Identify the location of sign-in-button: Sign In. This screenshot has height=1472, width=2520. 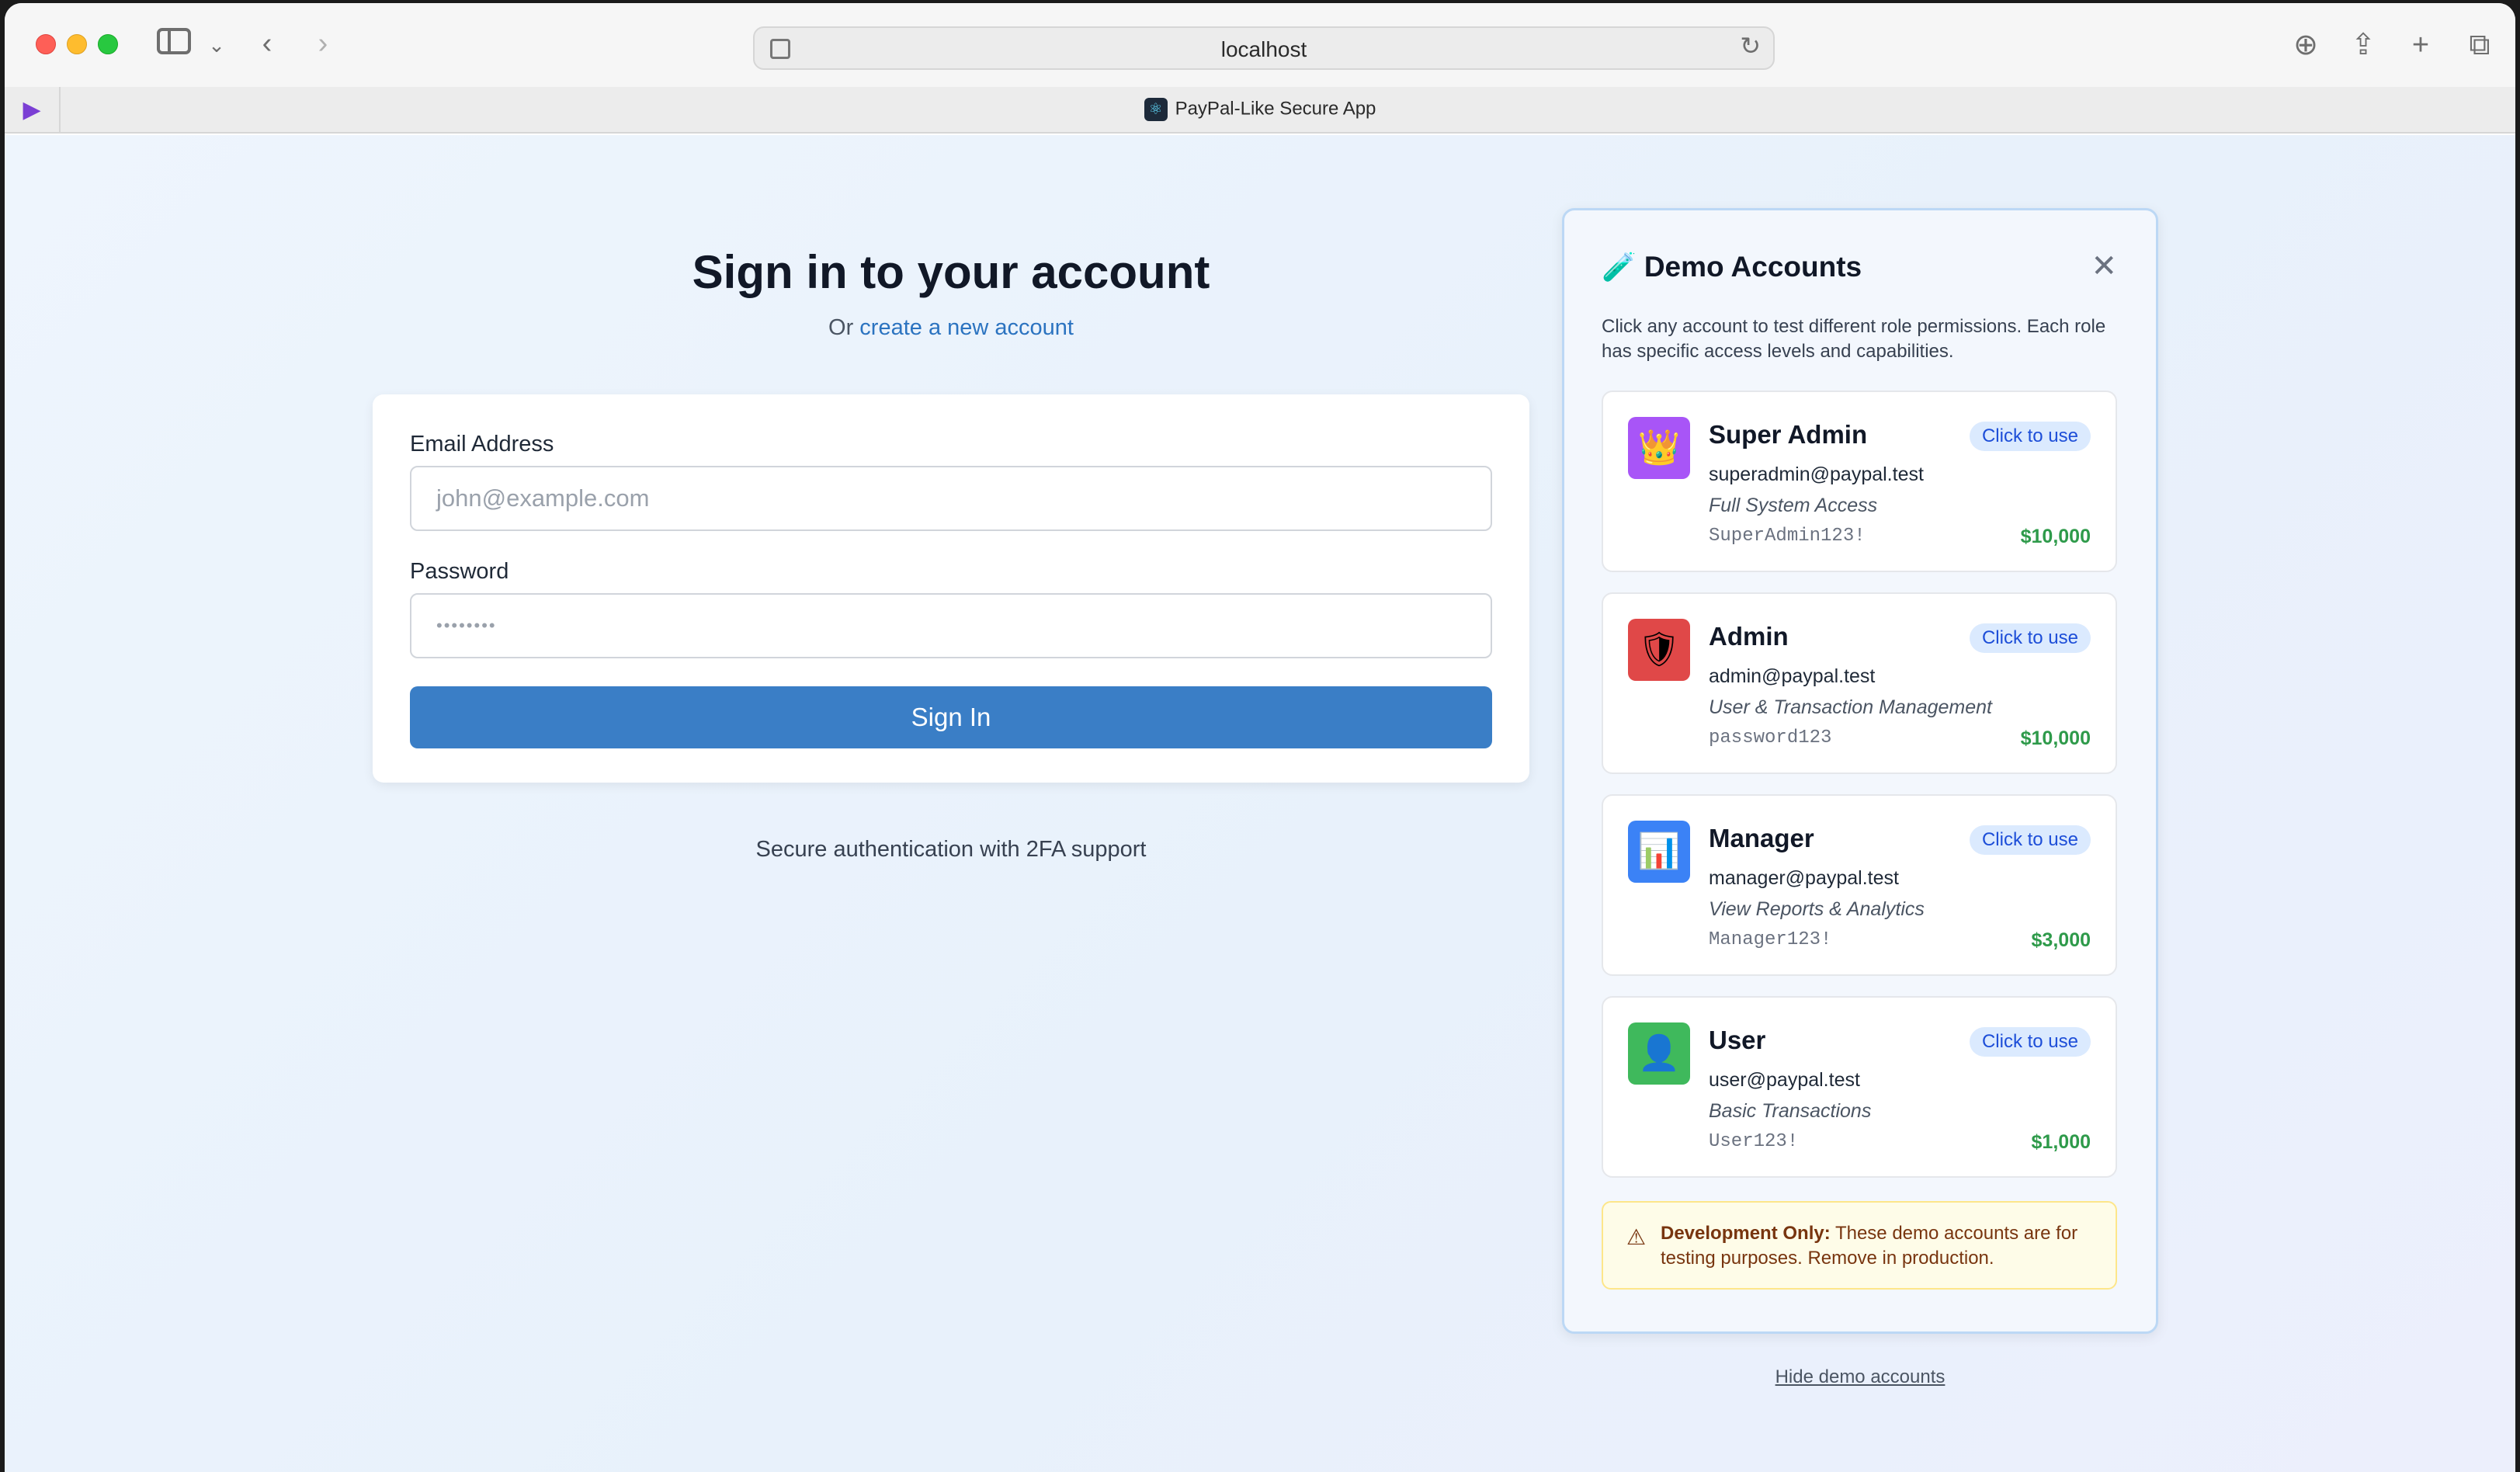
(951, 717).